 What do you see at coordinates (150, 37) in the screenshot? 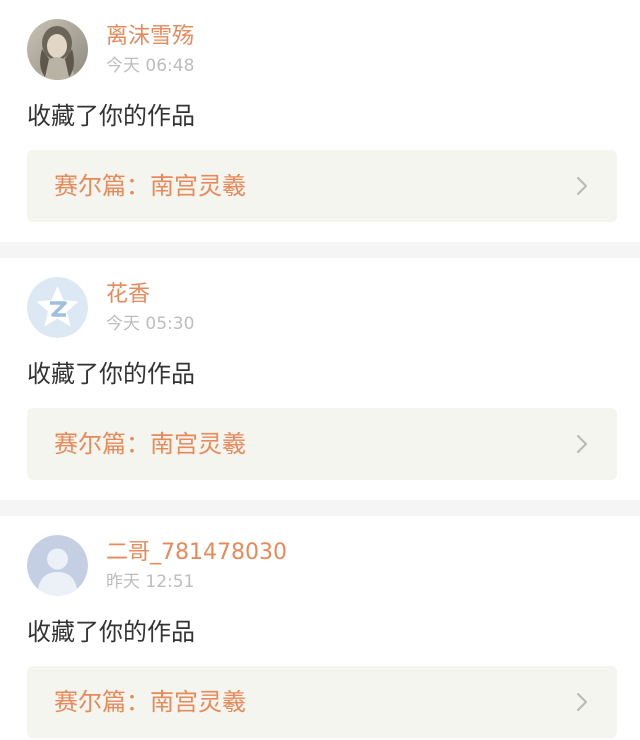
I see `username: 离沫雪殇` at bounding box center [150, 37].